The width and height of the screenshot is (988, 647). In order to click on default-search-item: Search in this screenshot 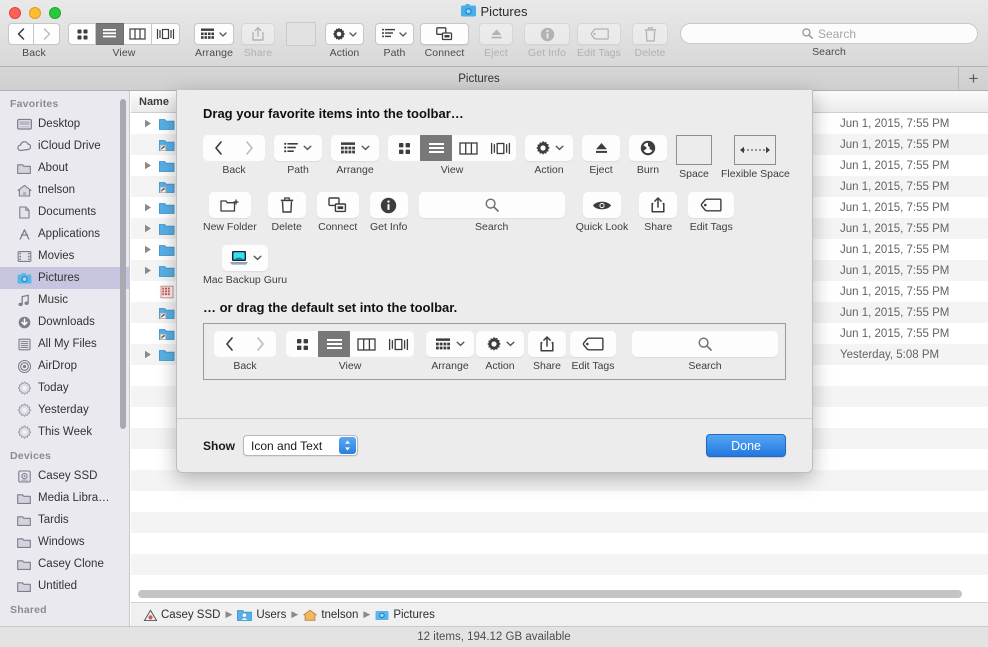, I will do `click(705, 351)`.